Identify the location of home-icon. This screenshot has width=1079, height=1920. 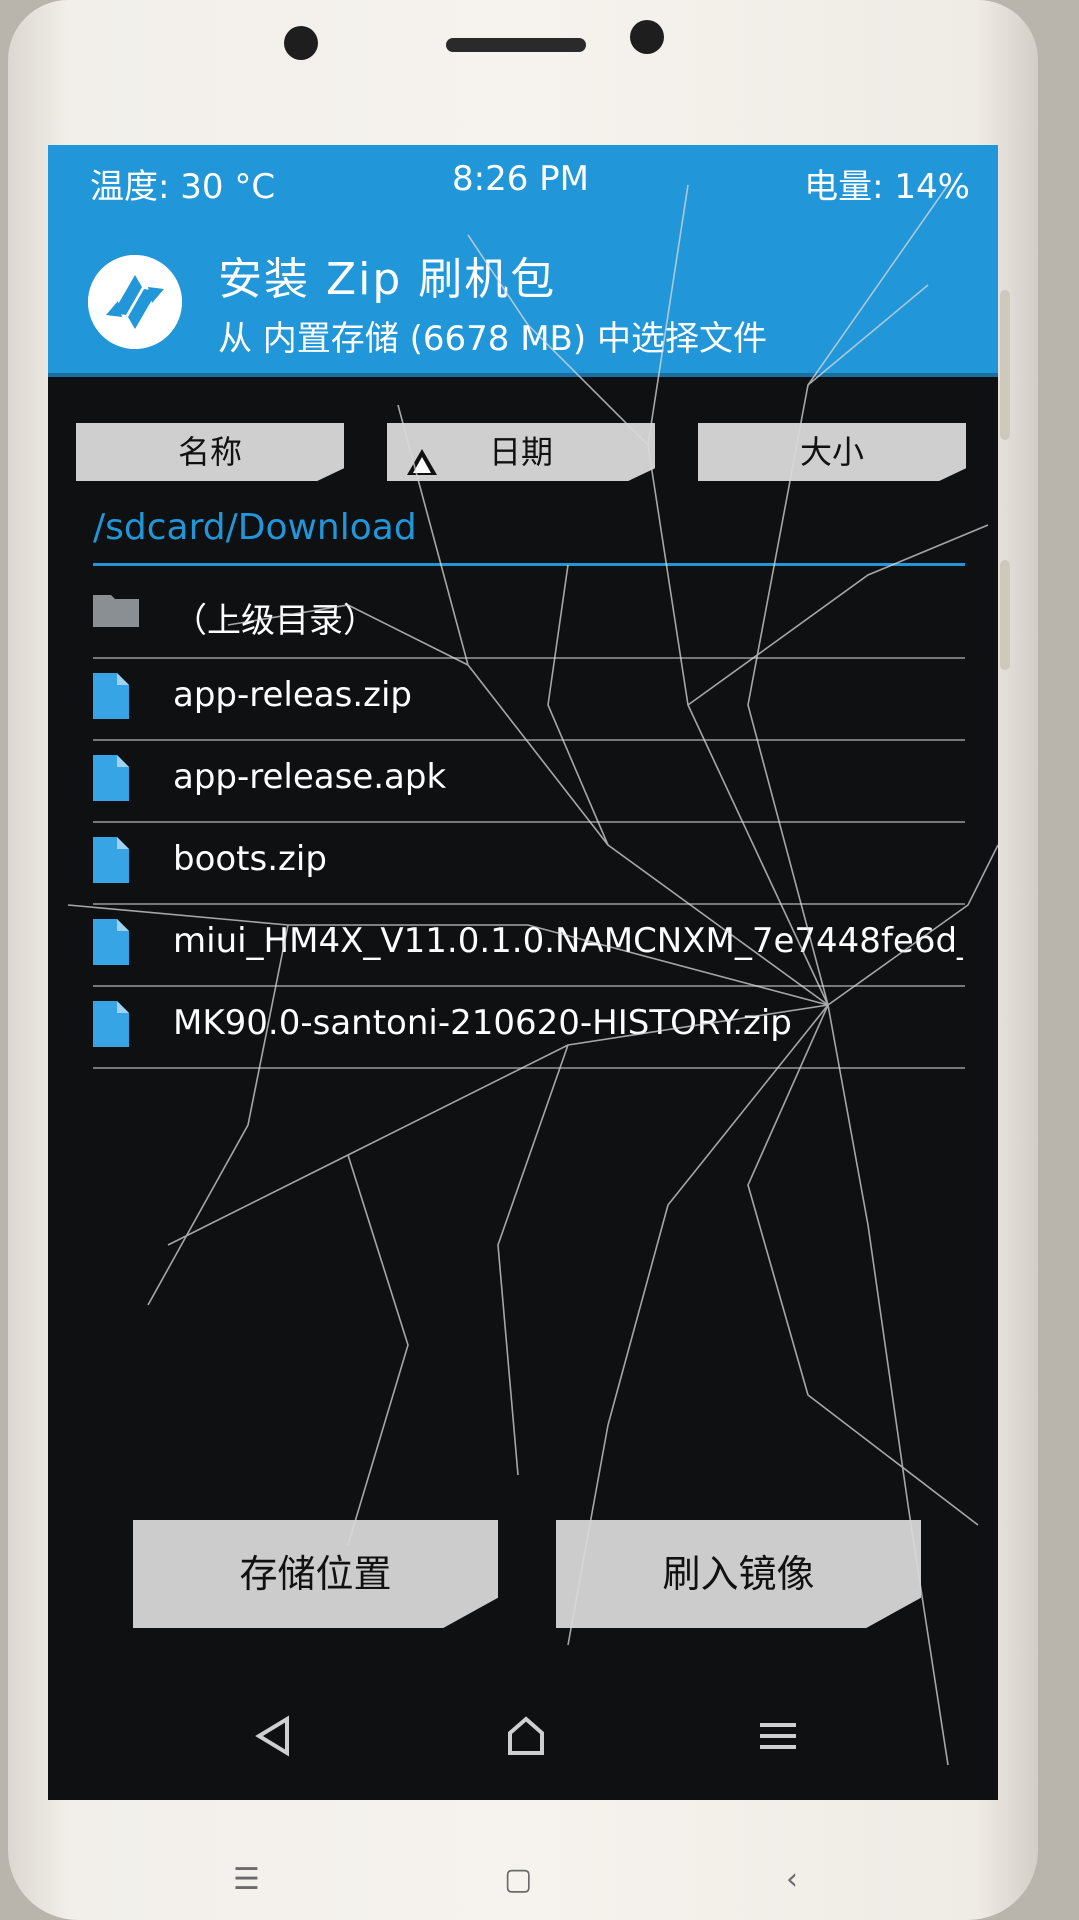
(526, 1738).